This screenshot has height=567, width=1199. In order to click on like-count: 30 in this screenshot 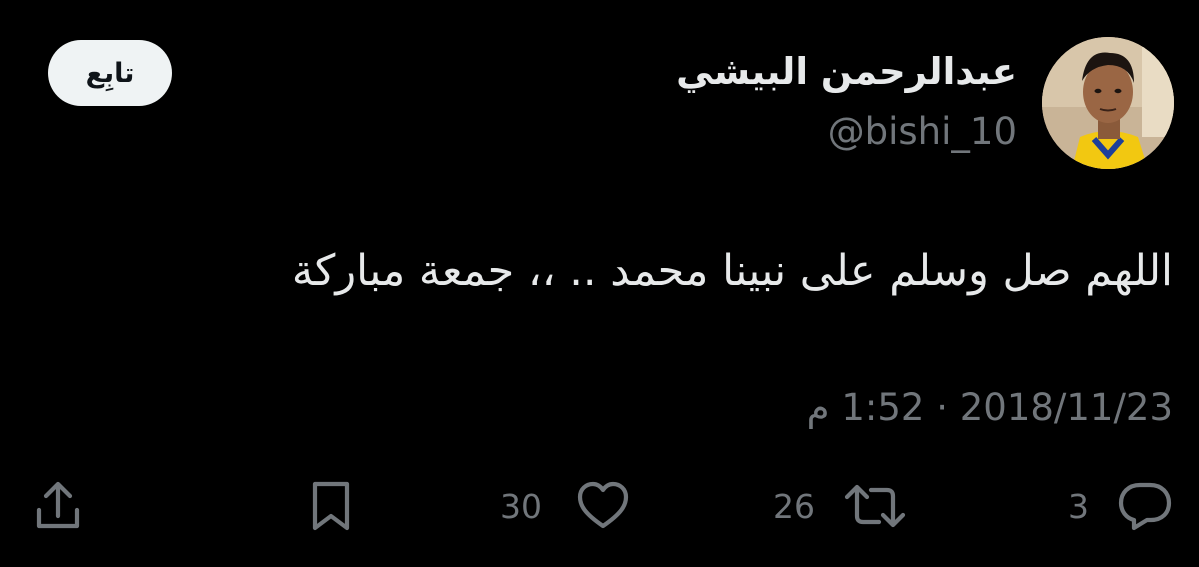, I will do `click(521, 506)`.